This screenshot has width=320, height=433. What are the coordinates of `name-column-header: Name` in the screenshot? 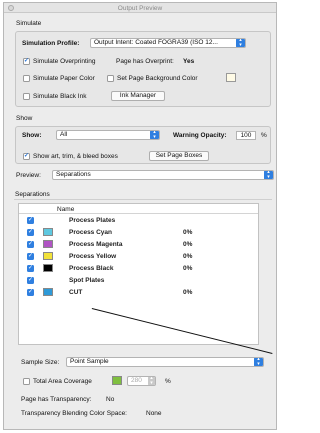 It's located at (66, 209).